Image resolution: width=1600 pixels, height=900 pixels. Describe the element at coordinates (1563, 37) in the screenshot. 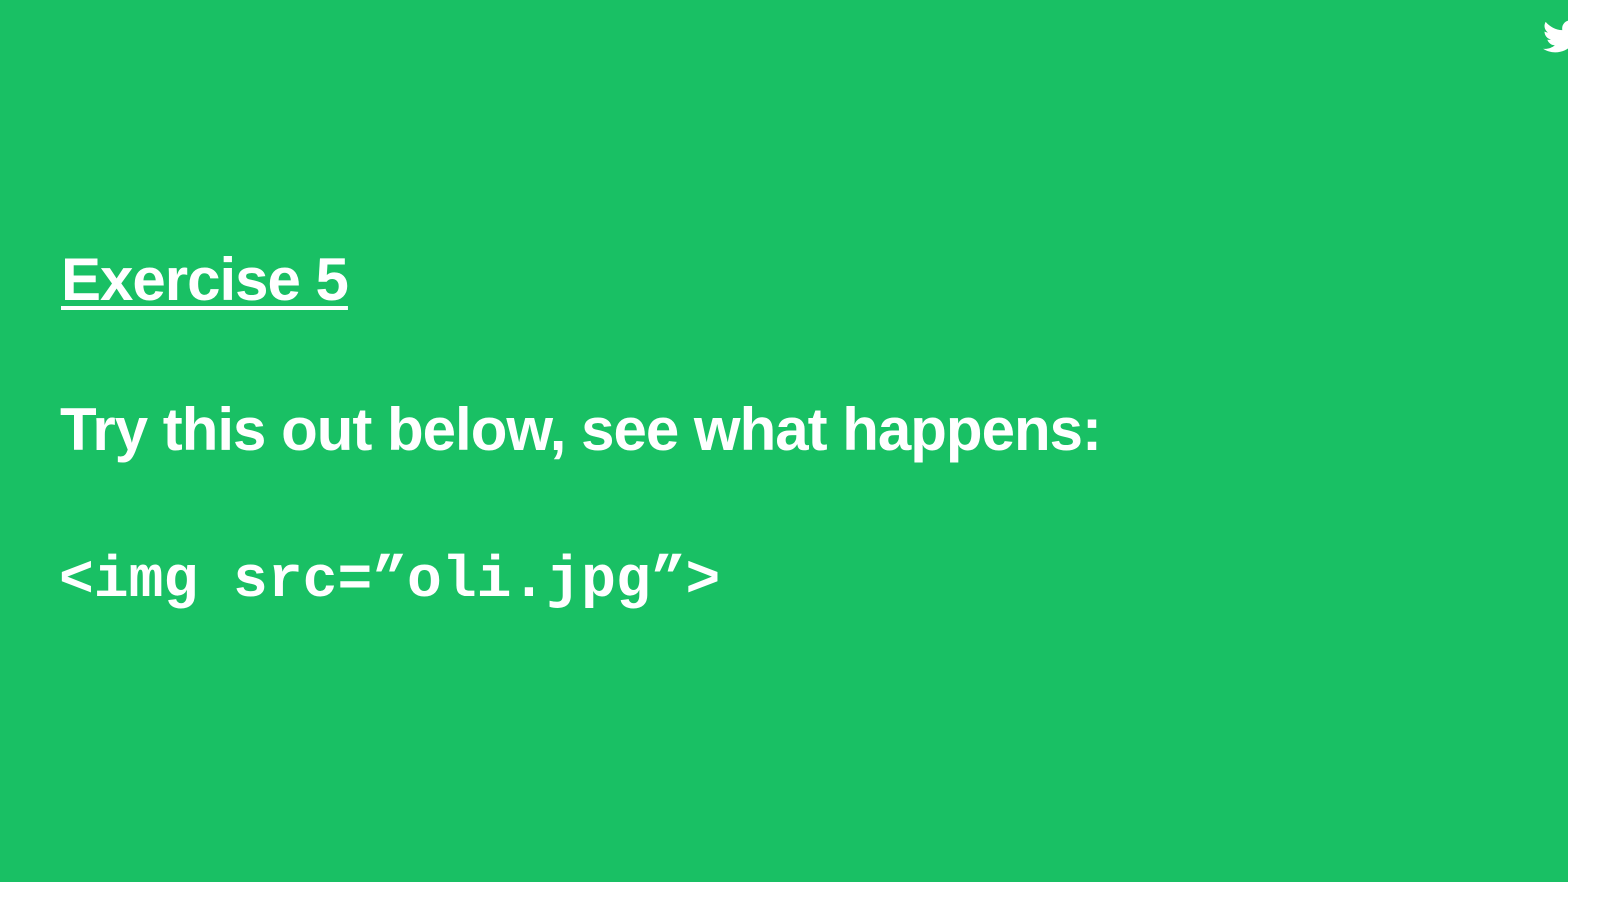

I see `twitter-bird-icon` at that location.